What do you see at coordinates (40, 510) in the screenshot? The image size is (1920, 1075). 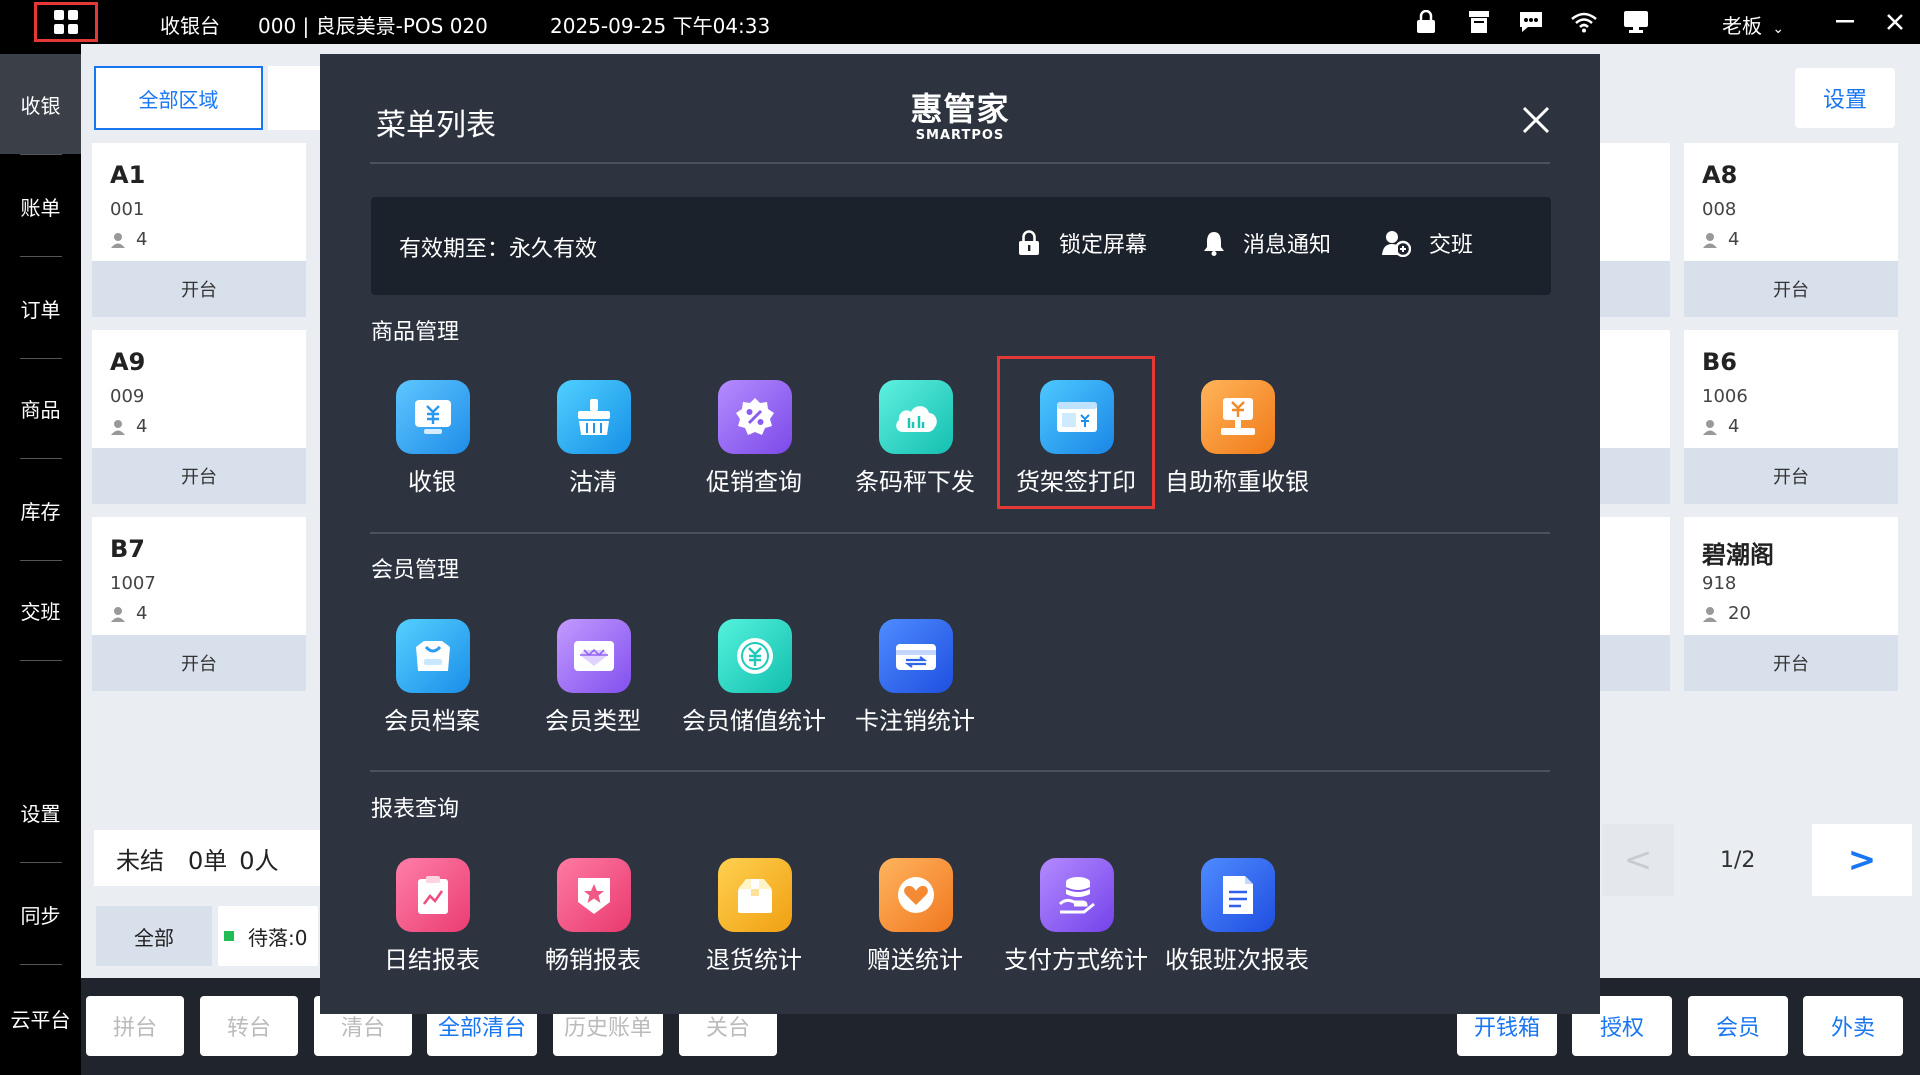 I see `nav-item-inventory: 库存` at bounding box center [40, 510].